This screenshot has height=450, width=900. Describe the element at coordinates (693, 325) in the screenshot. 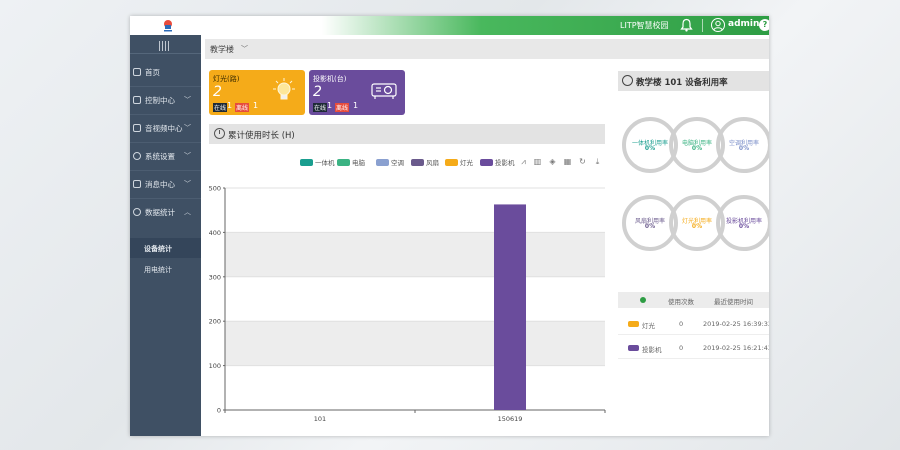

I see `table-row: 灯光 0 2019-02-25 16:39:33` at that location.